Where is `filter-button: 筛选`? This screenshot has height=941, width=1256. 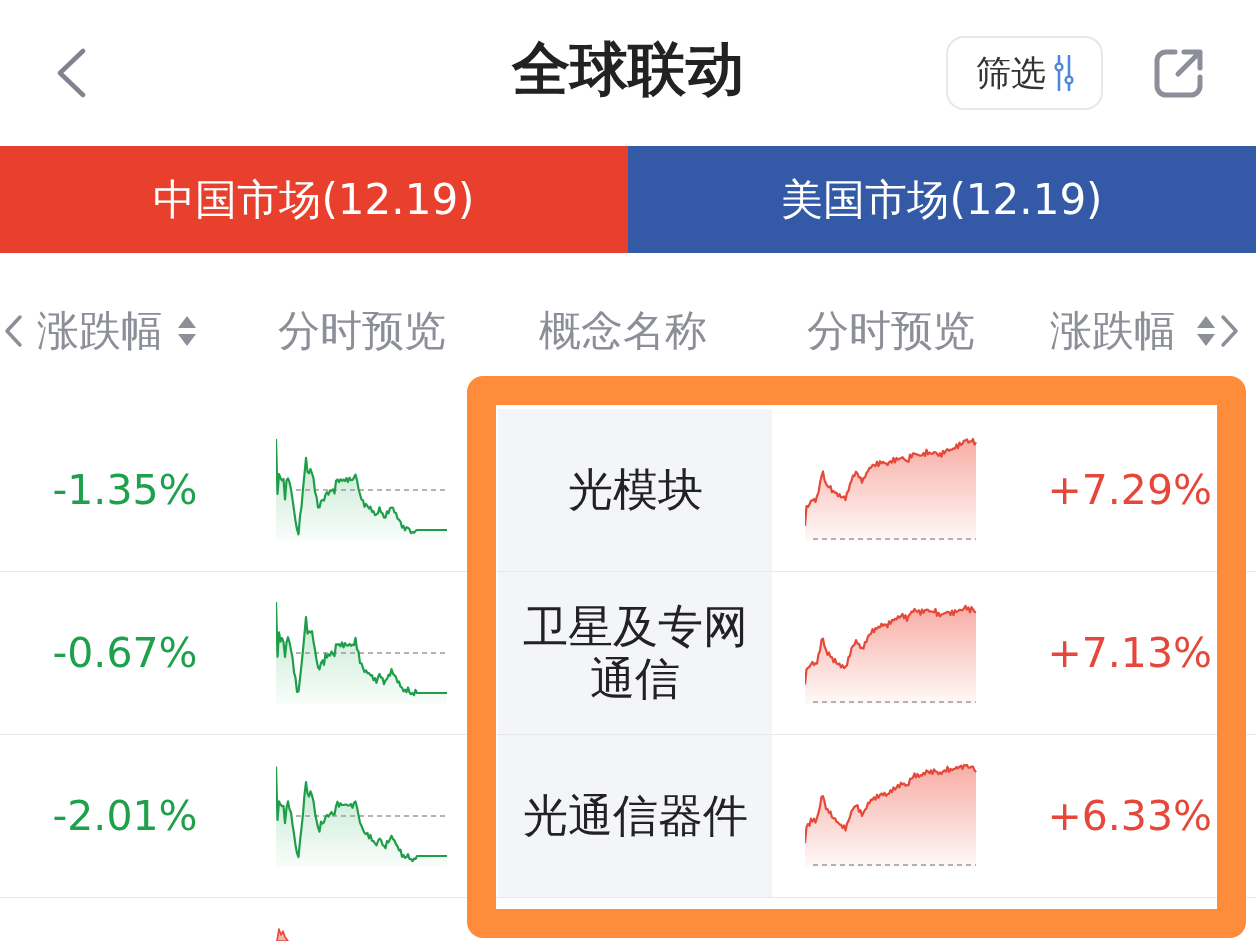 filter-button: 筛选 is located at coordinates (1024, 73).